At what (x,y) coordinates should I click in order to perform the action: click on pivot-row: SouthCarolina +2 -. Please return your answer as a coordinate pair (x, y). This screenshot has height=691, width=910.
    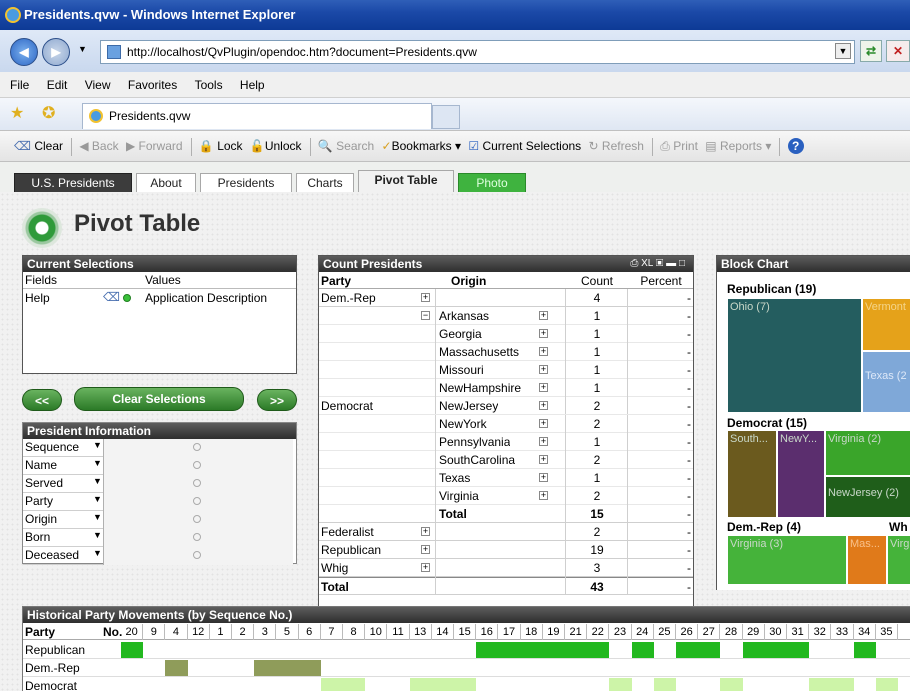
    Looking at the image, I should click on (506, 460).